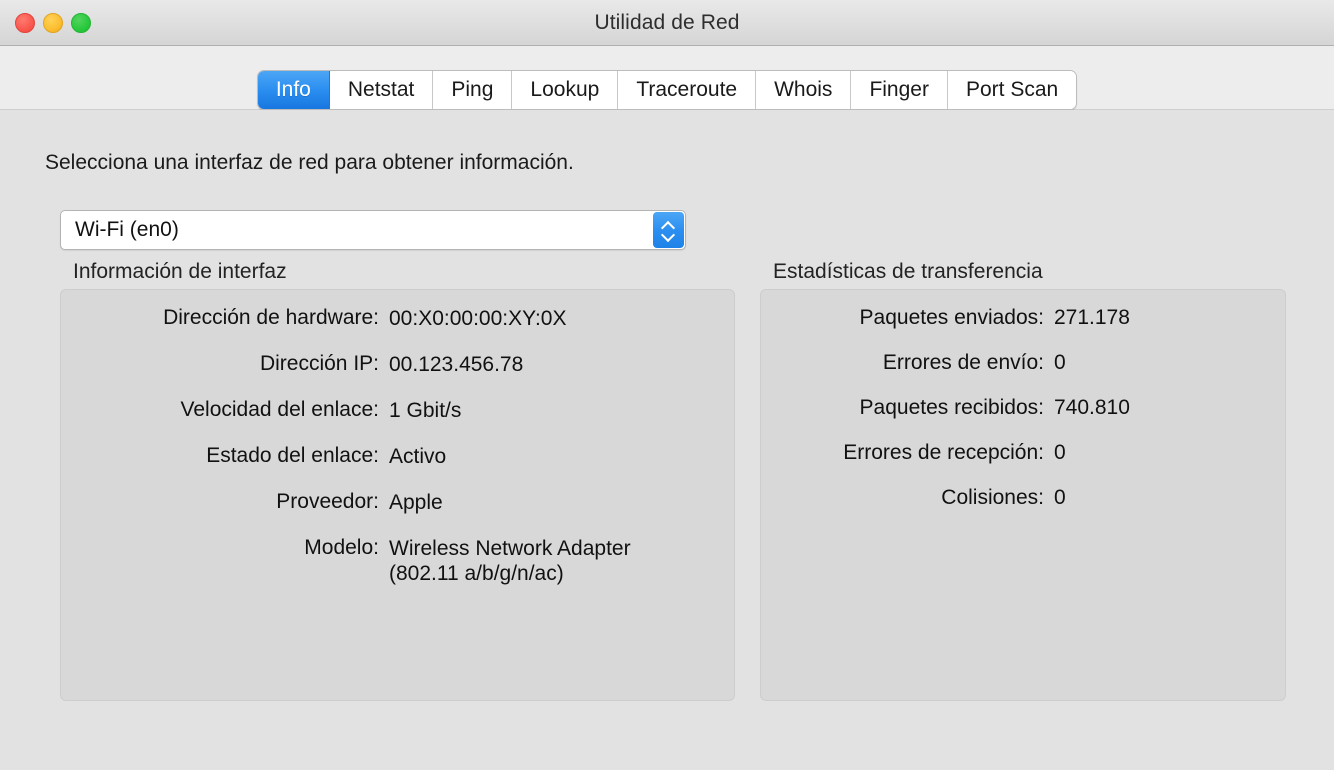 This screenshot has width=1334, height=770. Describe the element at coordinates (341, 547) in the screenshot. I see `info-label-model: Modelo:` at that location.